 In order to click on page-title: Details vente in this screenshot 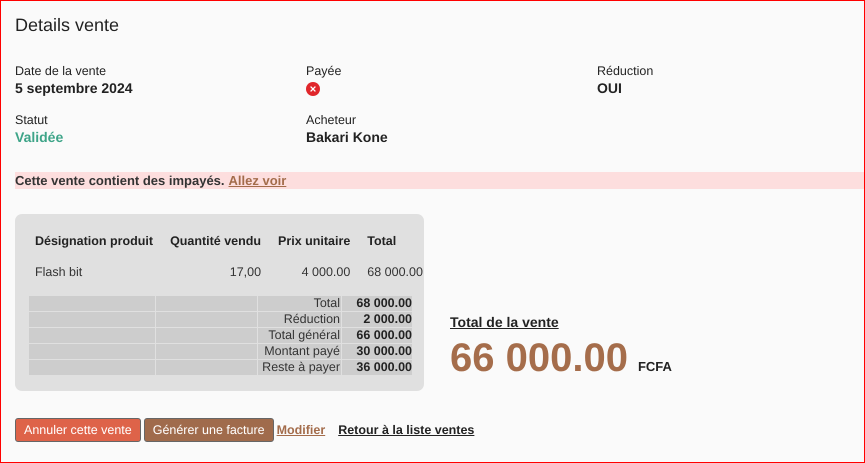, I will do `click(67, 26)`.